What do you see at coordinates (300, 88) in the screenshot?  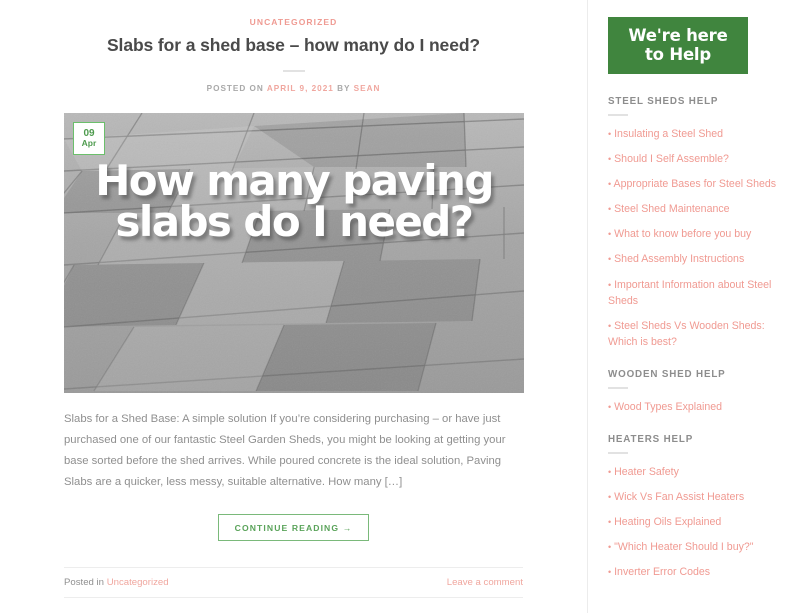 I see `post-date-link: APRIL 9, 2021` at bounding box center [300, 88].